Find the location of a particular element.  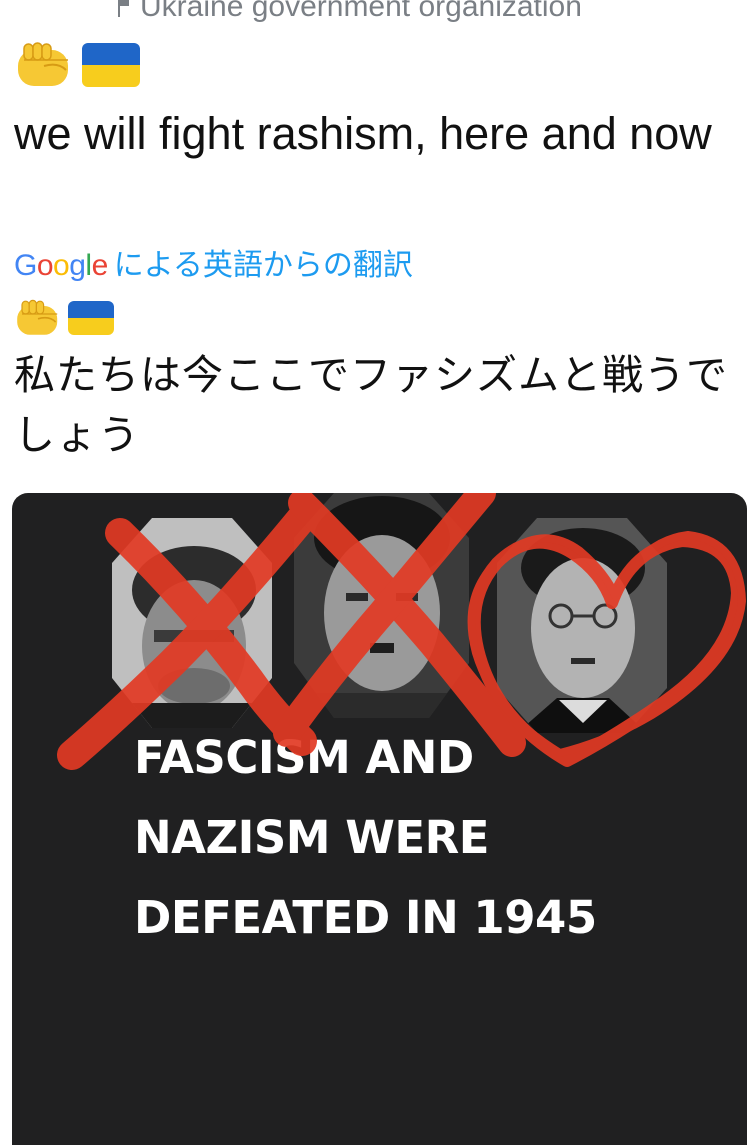

slogan-line: NAZISM WERE is located at coordinates (311, 837).